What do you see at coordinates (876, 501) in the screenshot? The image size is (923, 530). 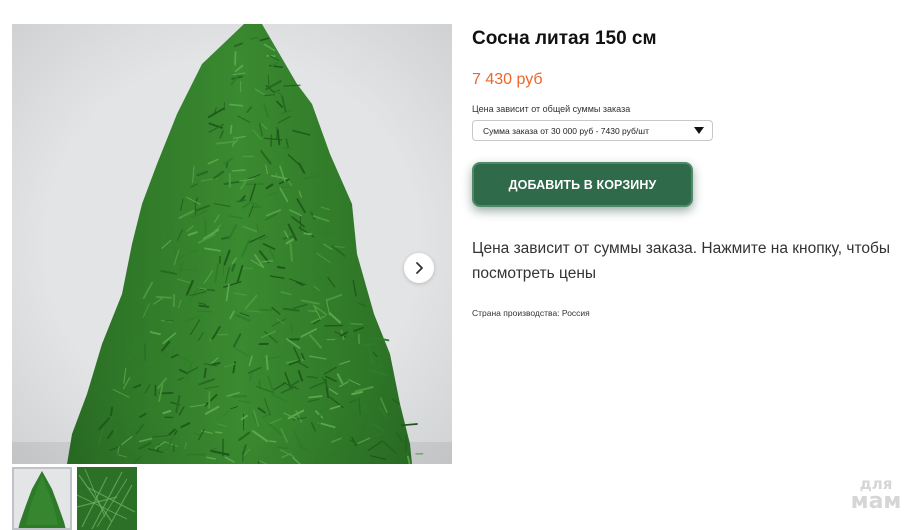 I see `watermark-line2: мам` at bounding box center [876, 501].